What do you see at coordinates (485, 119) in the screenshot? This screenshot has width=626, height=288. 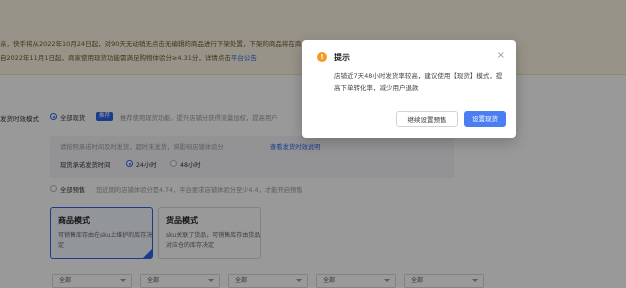 I see `set-in-stock-button: 设置现货` at bounding box center [485, 119].